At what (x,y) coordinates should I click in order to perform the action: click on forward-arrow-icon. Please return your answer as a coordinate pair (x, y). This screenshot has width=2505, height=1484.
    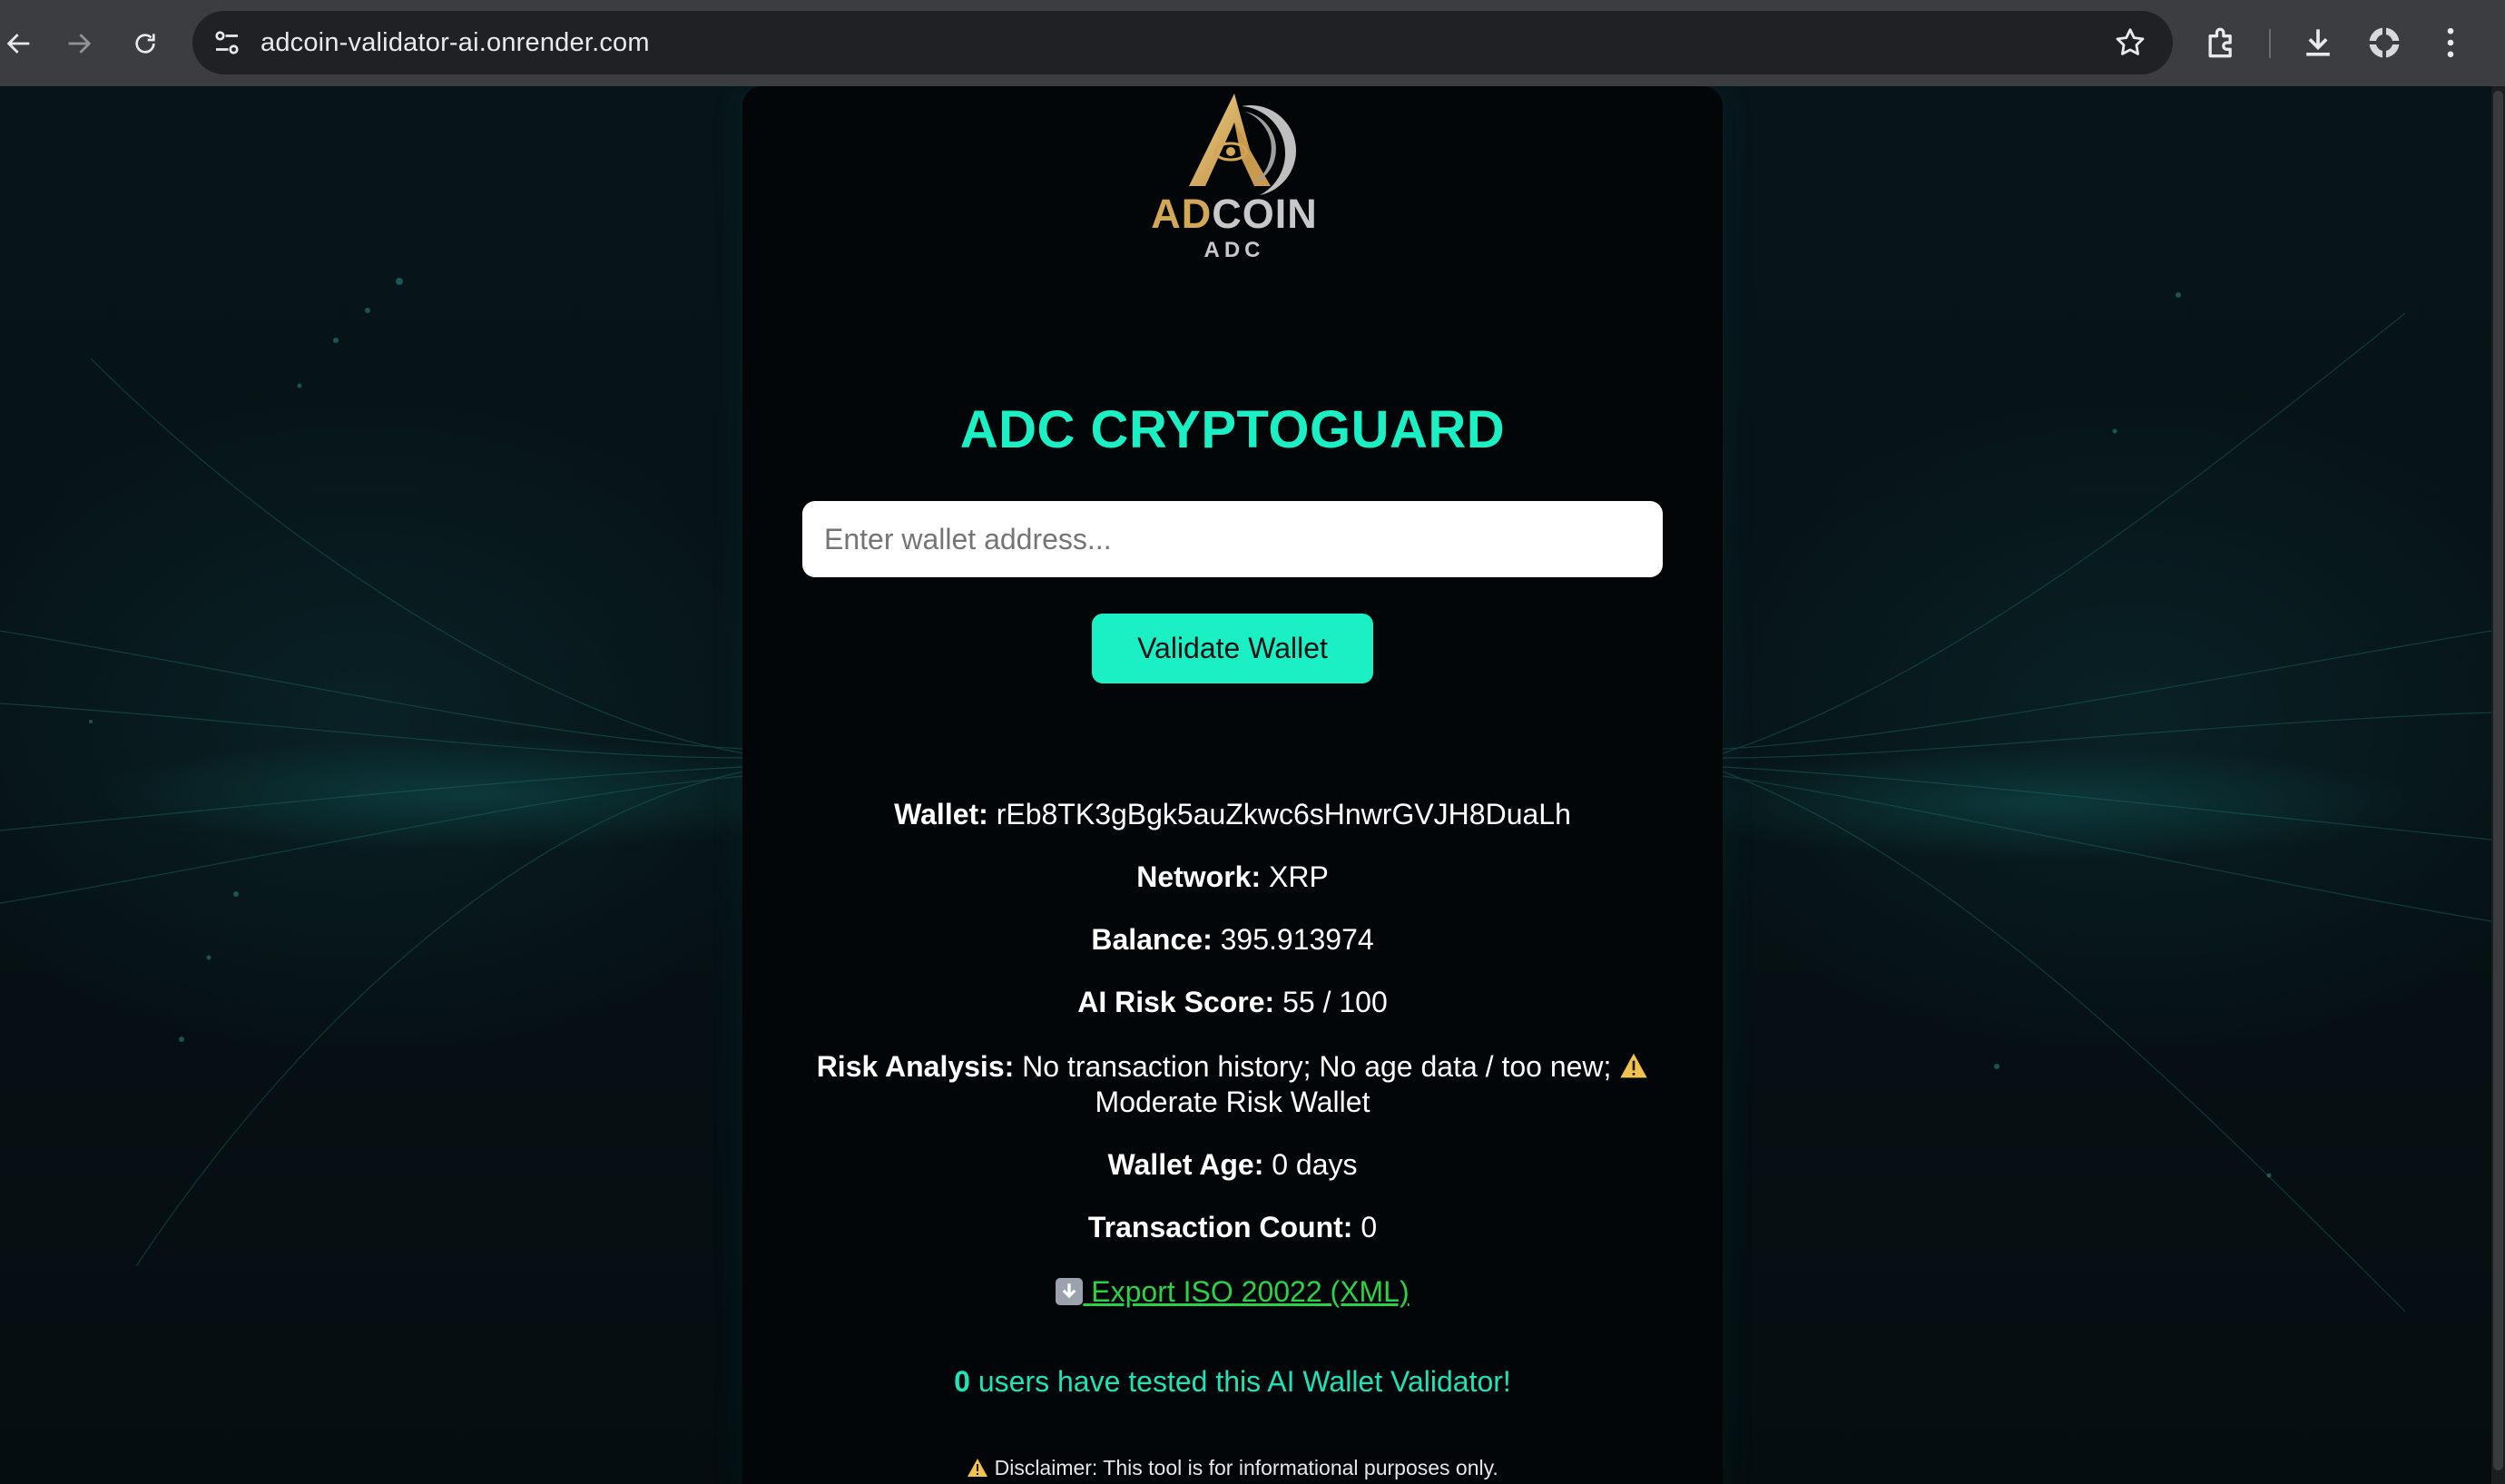
    Looking at the image, I should click on (80, 44).